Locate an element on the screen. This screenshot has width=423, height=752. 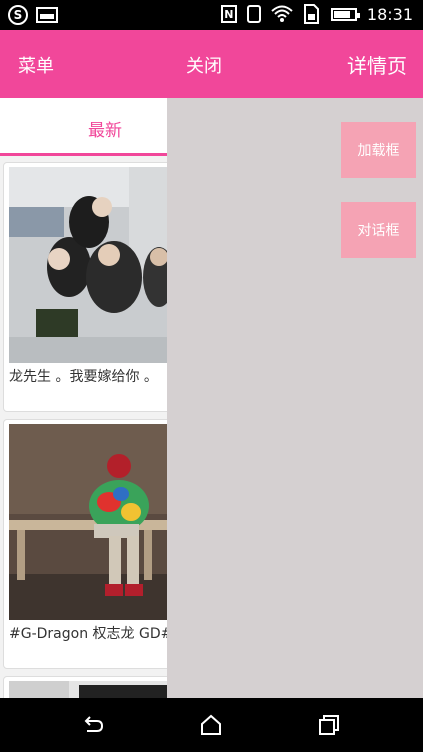
clock: 18:31 is located at coordinates (389, 14).